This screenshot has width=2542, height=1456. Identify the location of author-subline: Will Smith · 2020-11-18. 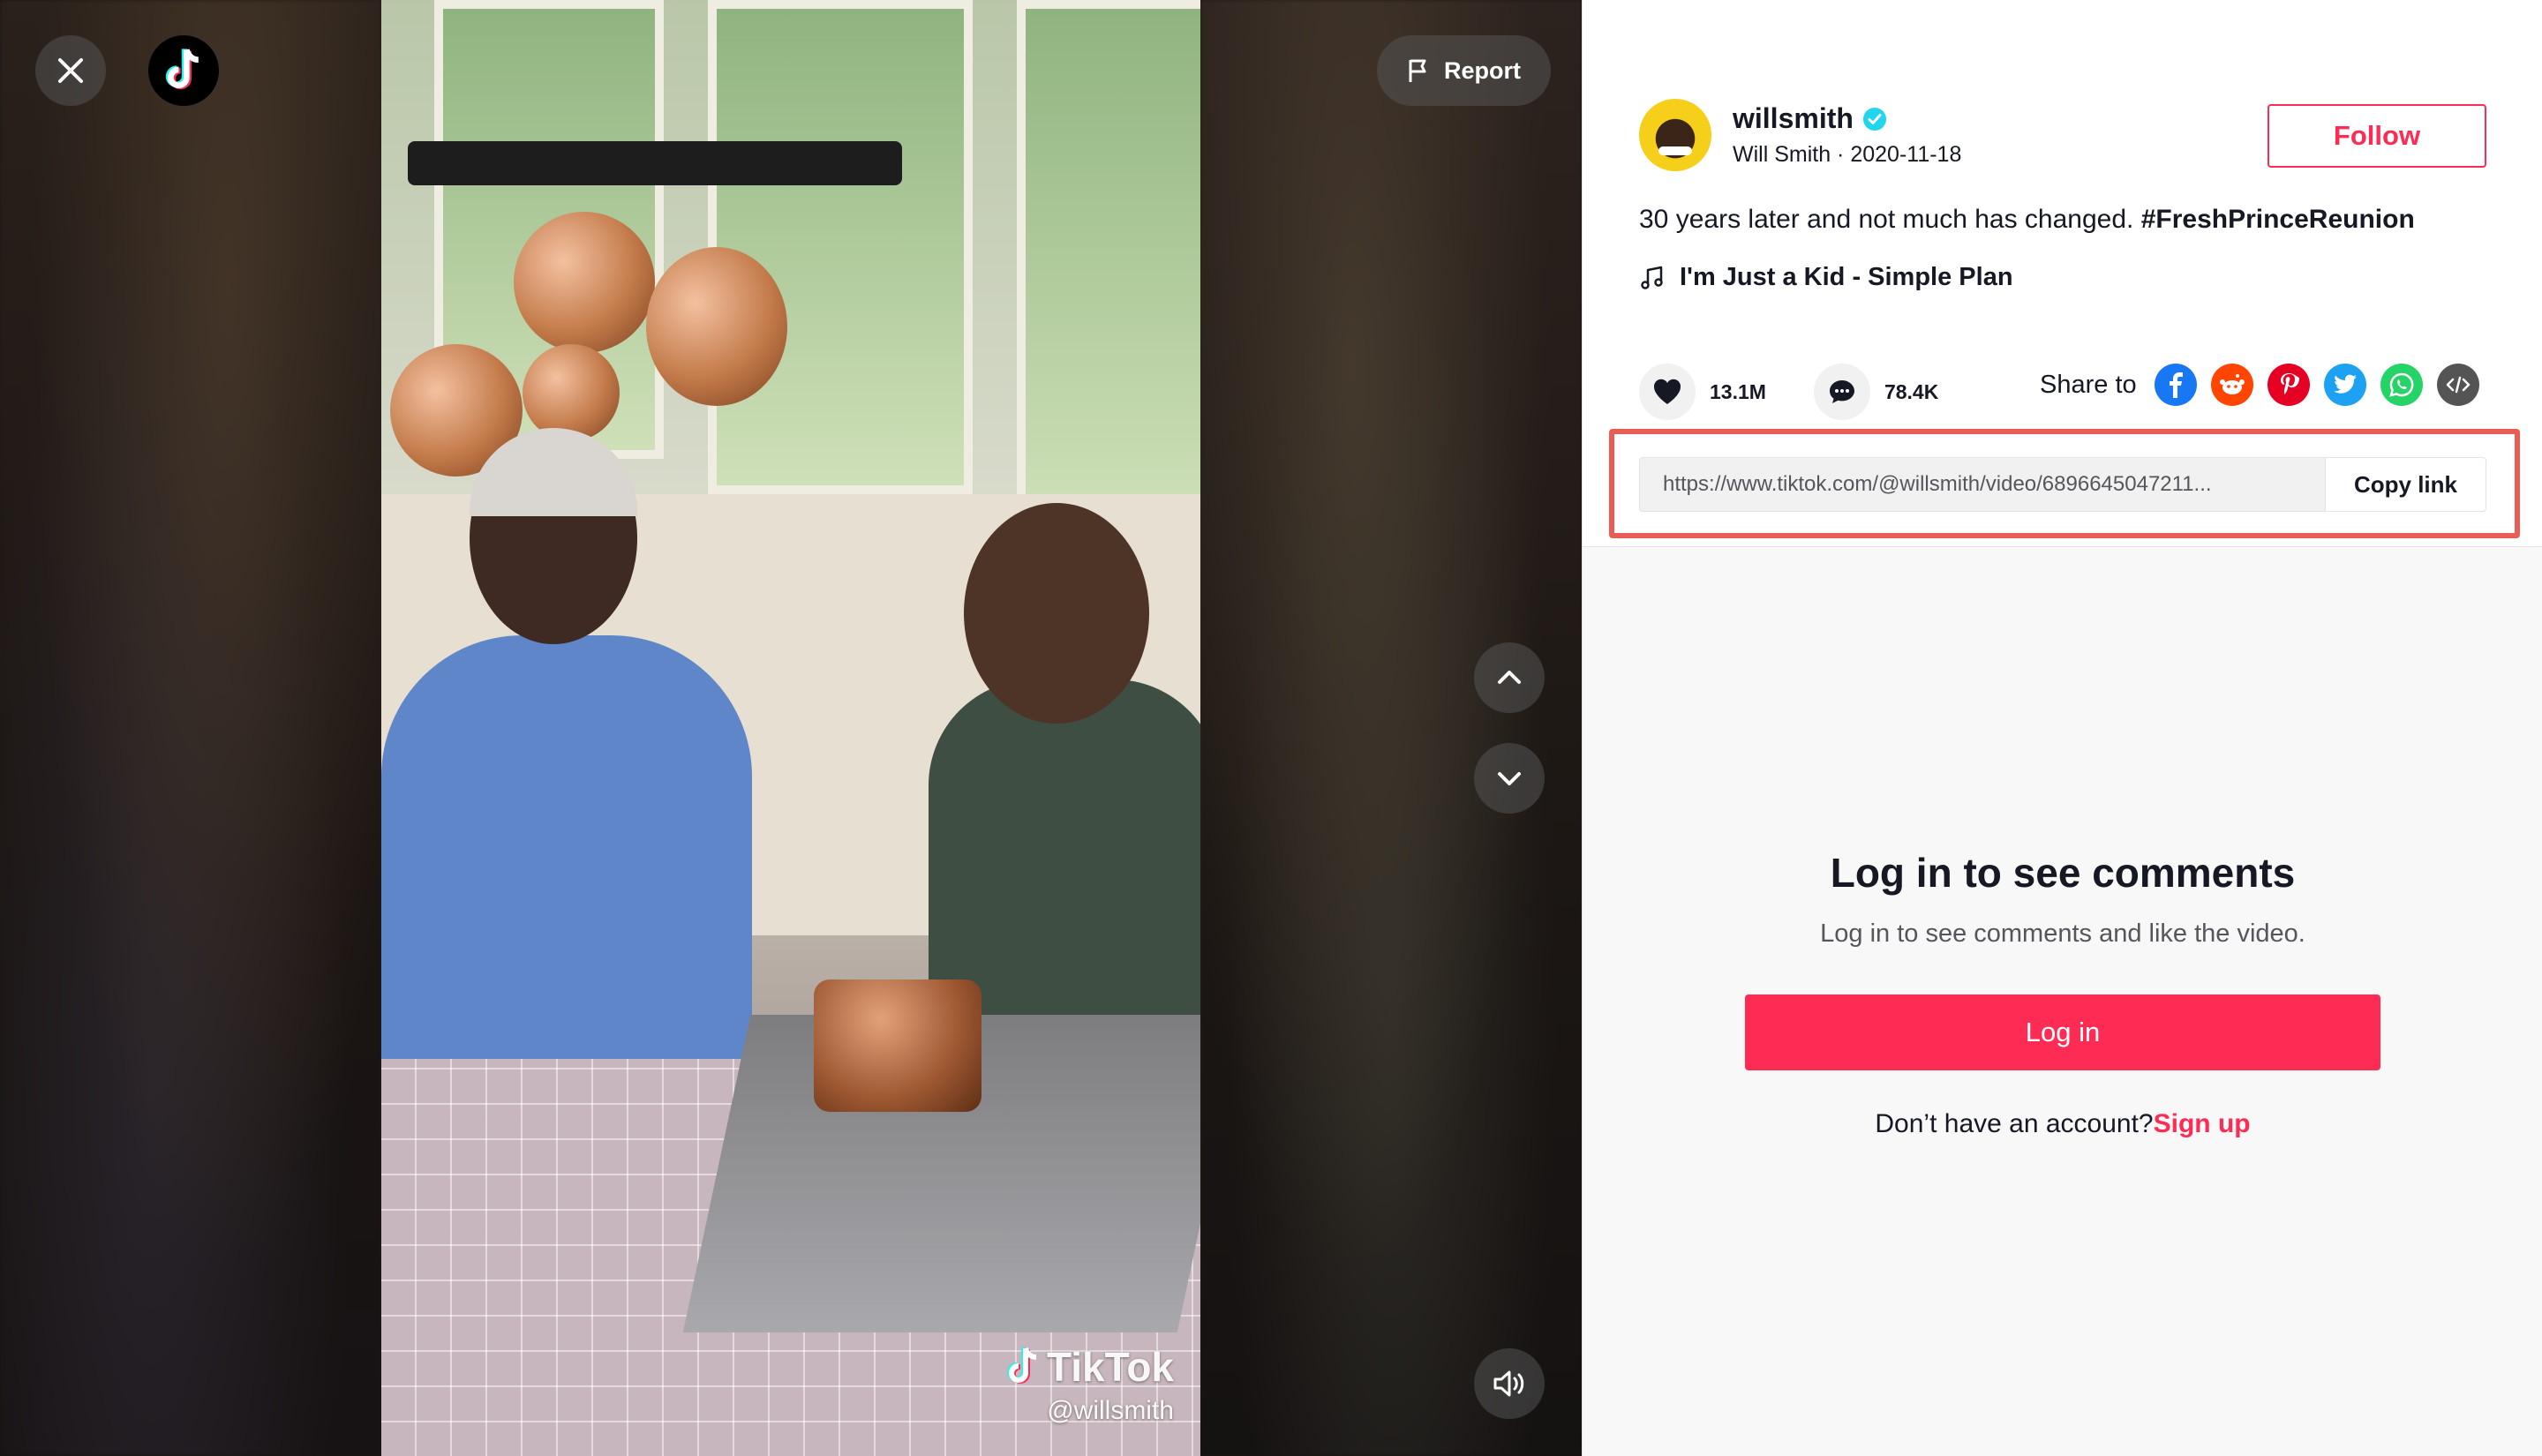
(1847, 155).